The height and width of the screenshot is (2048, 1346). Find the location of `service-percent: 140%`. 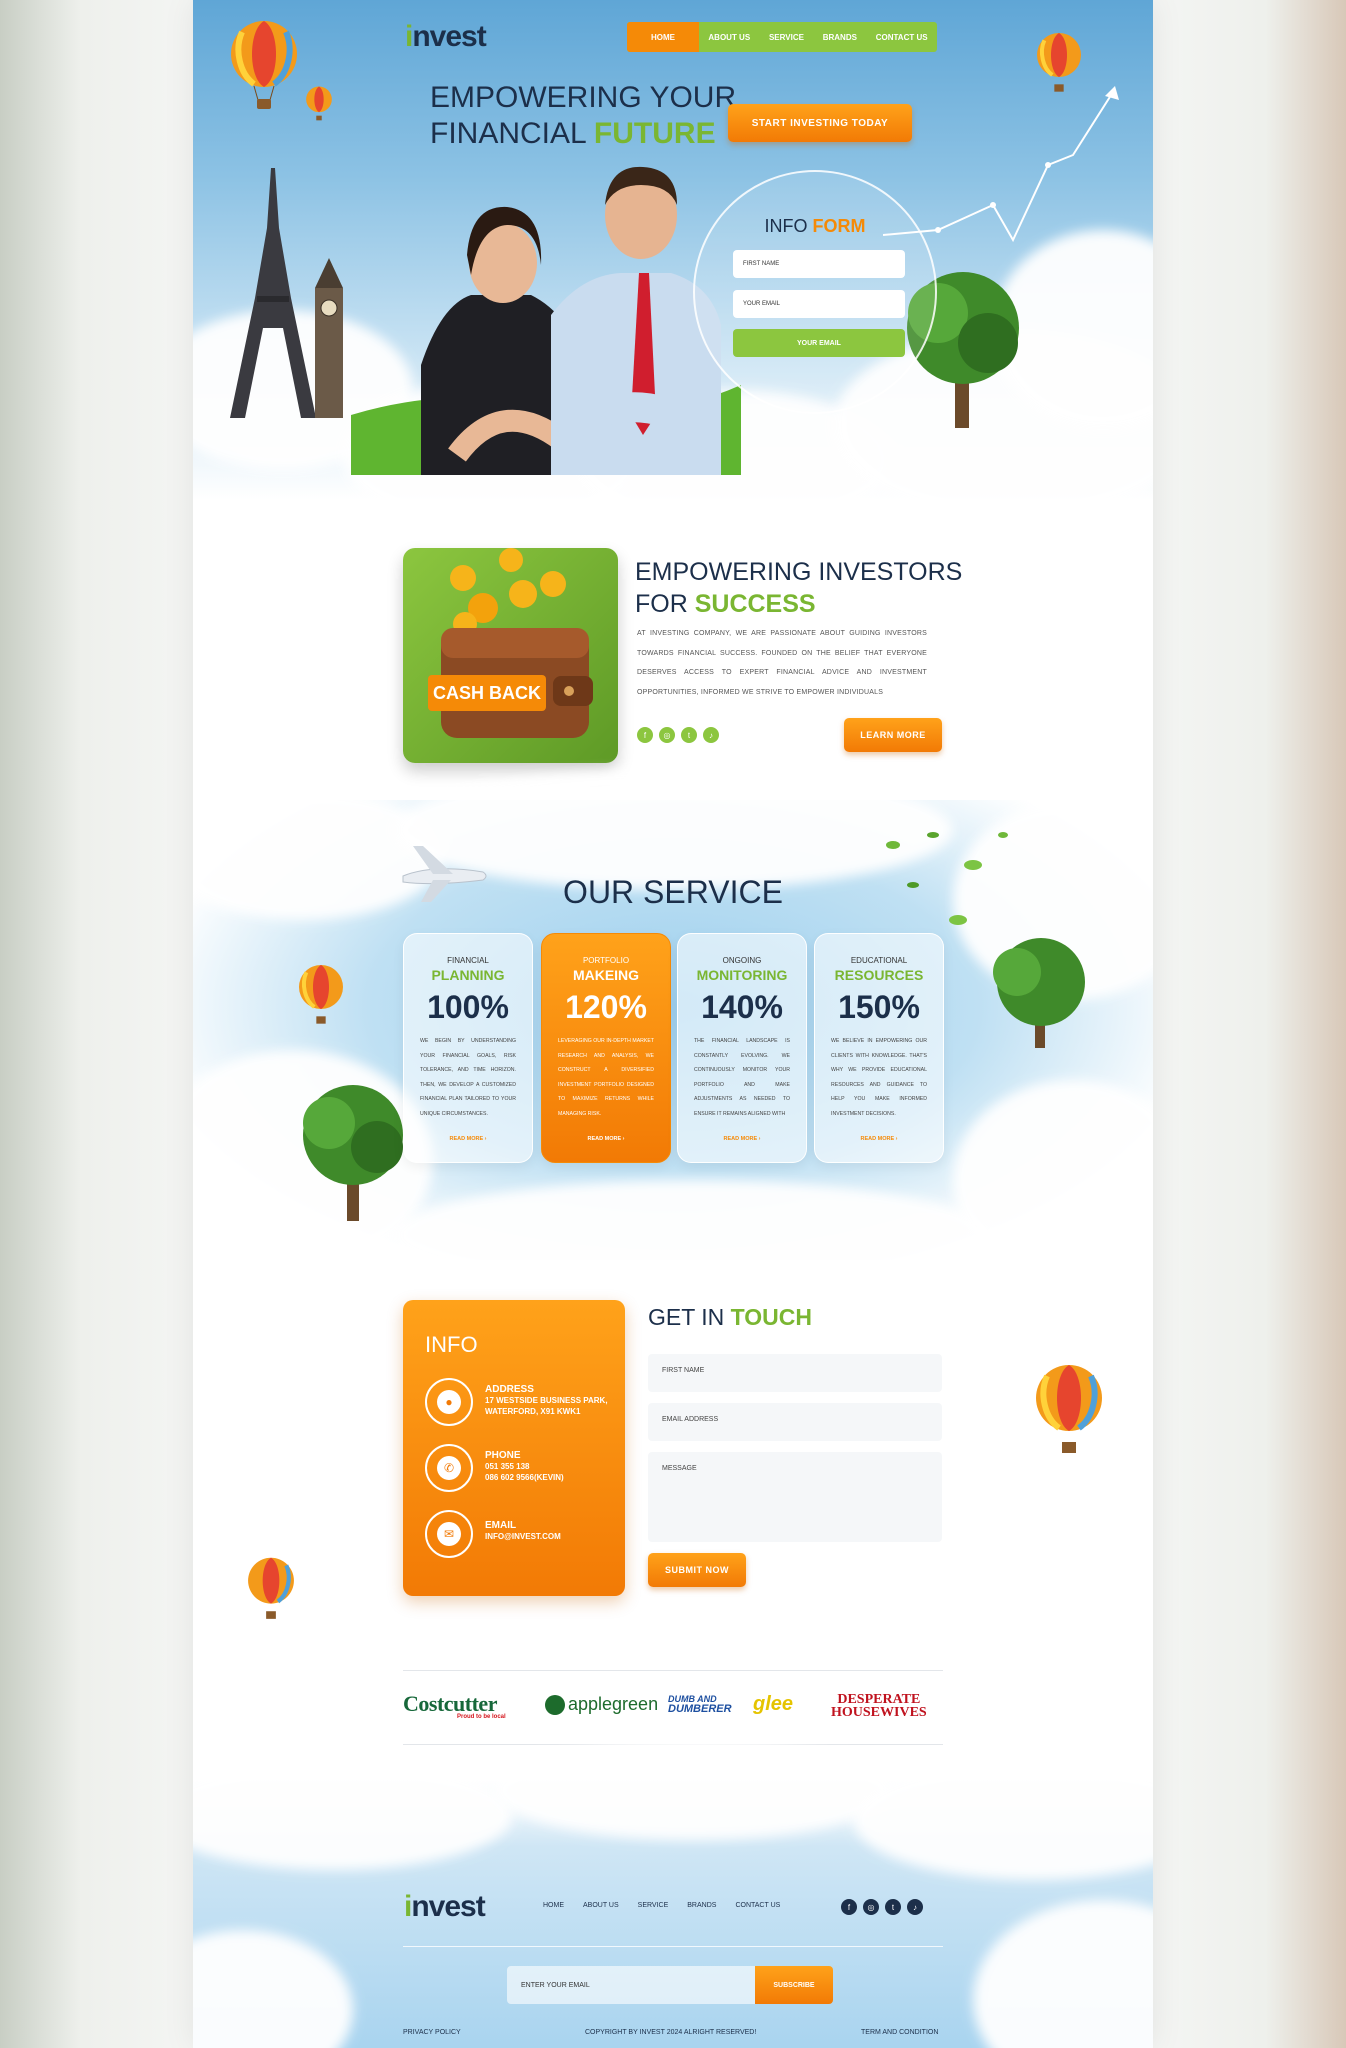

service-percent: 140% is located at coordinates (742, 1007).